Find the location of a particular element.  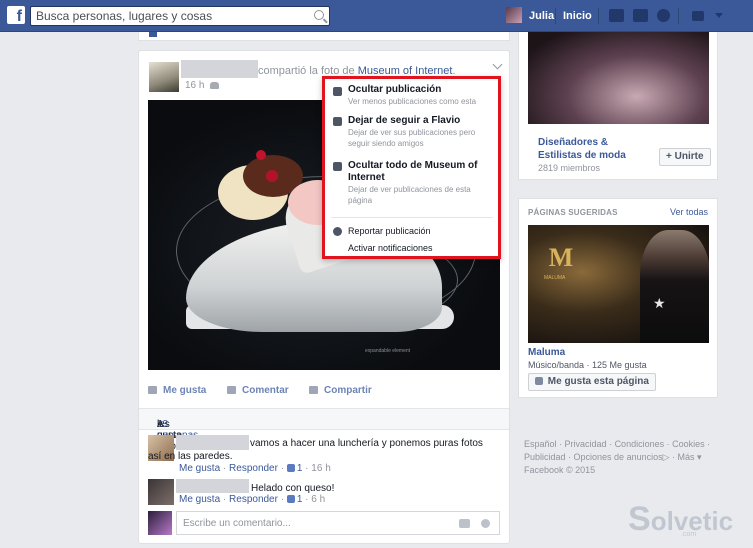

top-navigation-bar: f Julia Inicio is located at coordinates (376, 16).